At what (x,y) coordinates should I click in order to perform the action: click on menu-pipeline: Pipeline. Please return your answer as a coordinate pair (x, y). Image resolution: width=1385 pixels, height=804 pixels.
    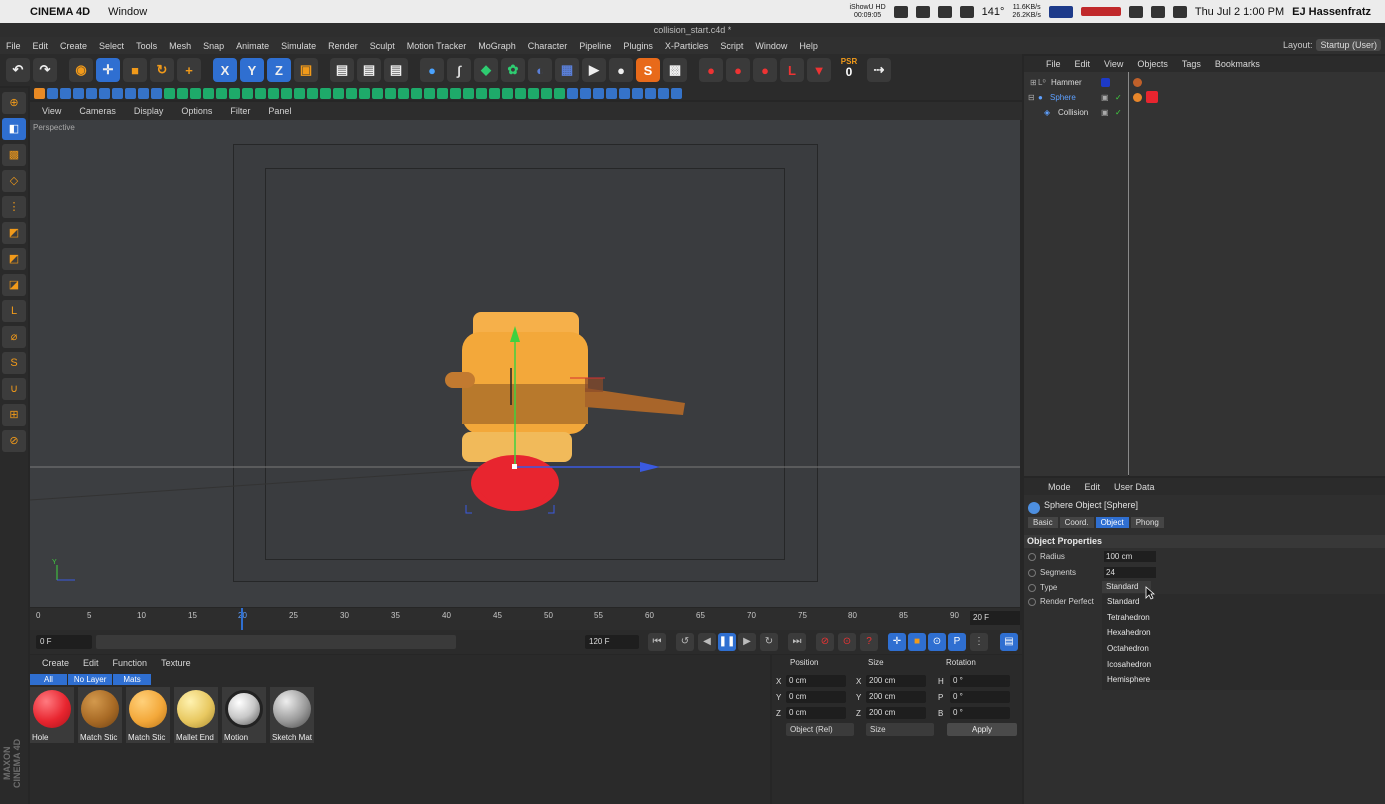
    Looking at the image, I should click on (595, 46).